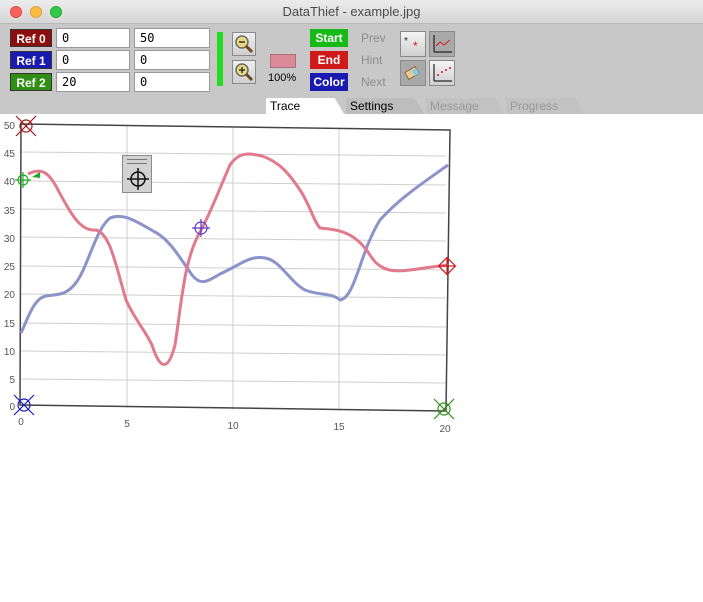 This screenshot has width=703, height=602. What do you see at coordinates (172, 60) in the screenshot?
I see `ref1-y-field: 0` at bounding box center [172, 60].